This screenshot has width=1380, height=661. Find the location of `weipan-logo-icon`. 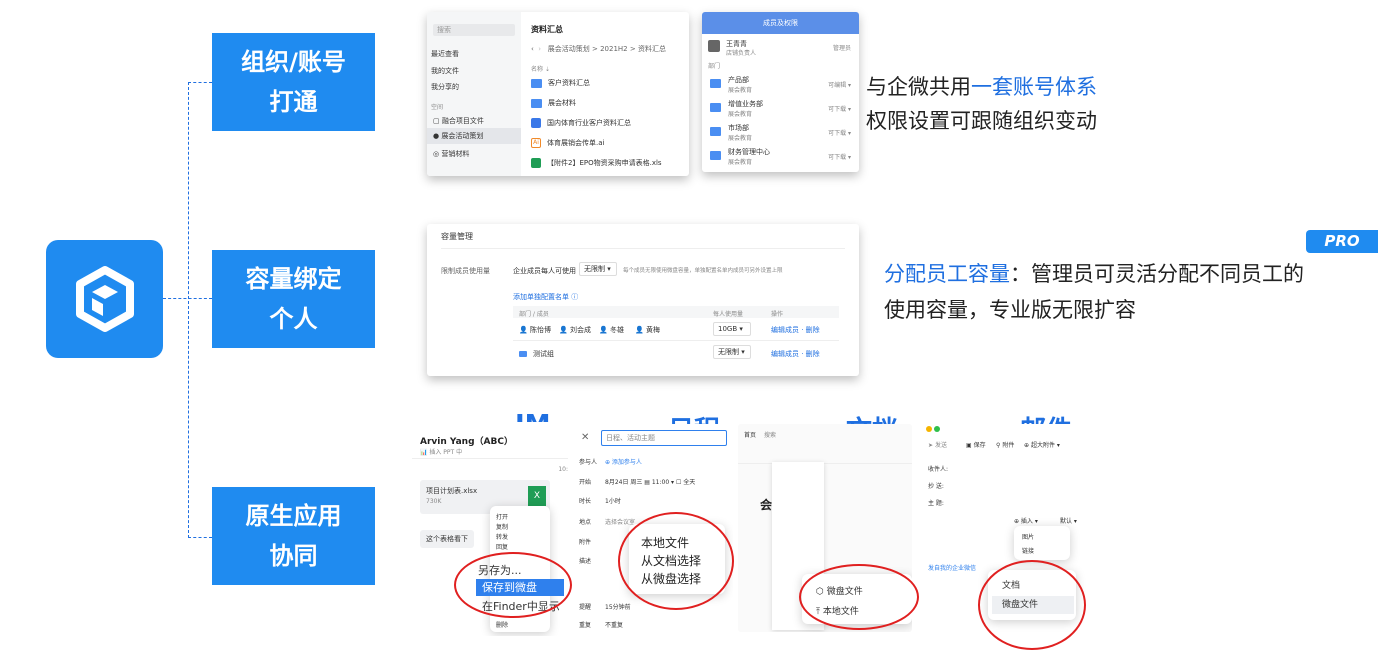

weipan-logo-icon is located at coordinates (104, 299).